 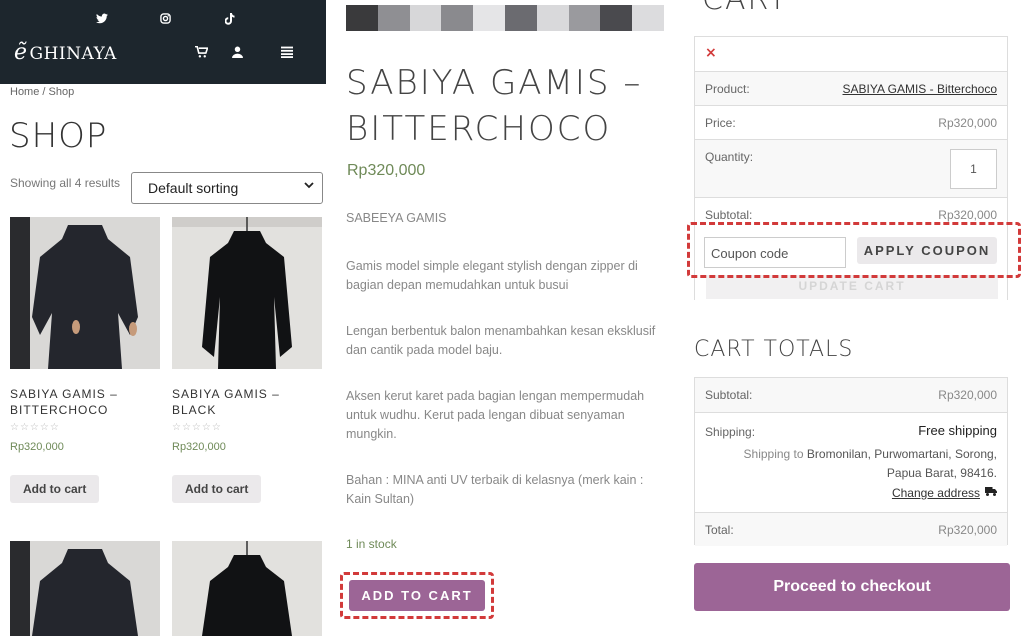 What do you see at coordinates (193, 188) in the screenshot?
I see `sort-selected-value: Default sorting` at bounding box center [193, 188].